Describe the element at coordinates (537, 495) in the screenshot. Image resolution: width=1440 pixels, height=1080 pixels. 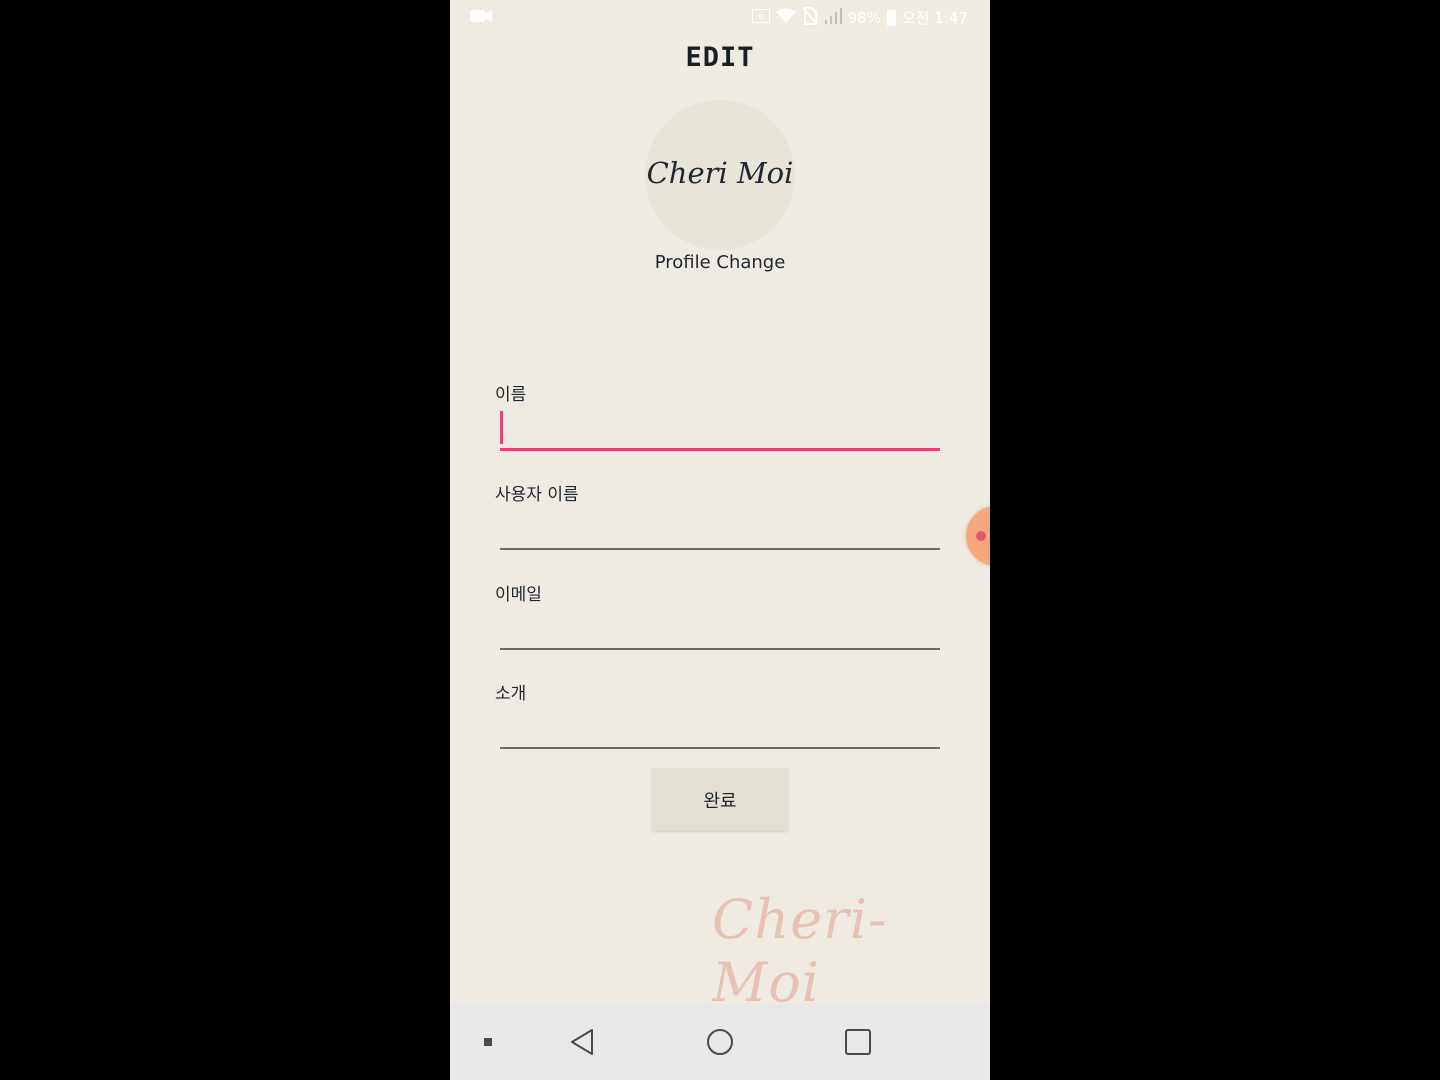
I see `username-label: 사용자 이름` at that location.